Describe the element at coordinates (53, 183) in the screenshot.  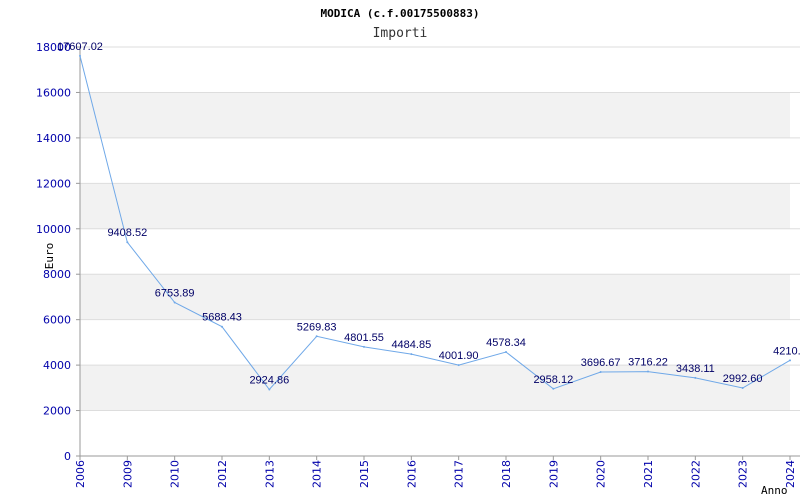
I see `y-tick-label: 12000` at that location.